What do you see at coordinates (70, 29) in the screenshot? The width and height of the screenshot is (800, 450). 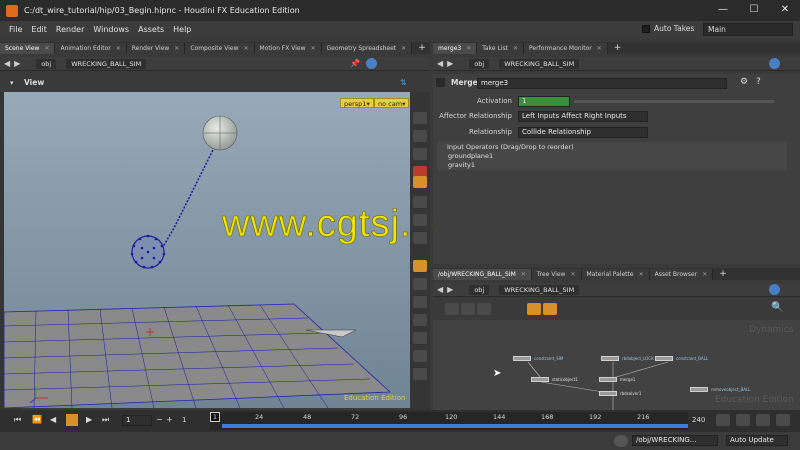 I see `menu-render: Render` at bounding box center [70, 29].